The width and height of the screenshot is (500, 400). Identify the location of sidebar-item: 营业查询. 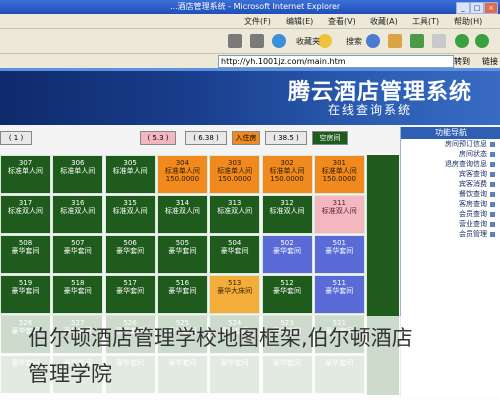
(450, 224).